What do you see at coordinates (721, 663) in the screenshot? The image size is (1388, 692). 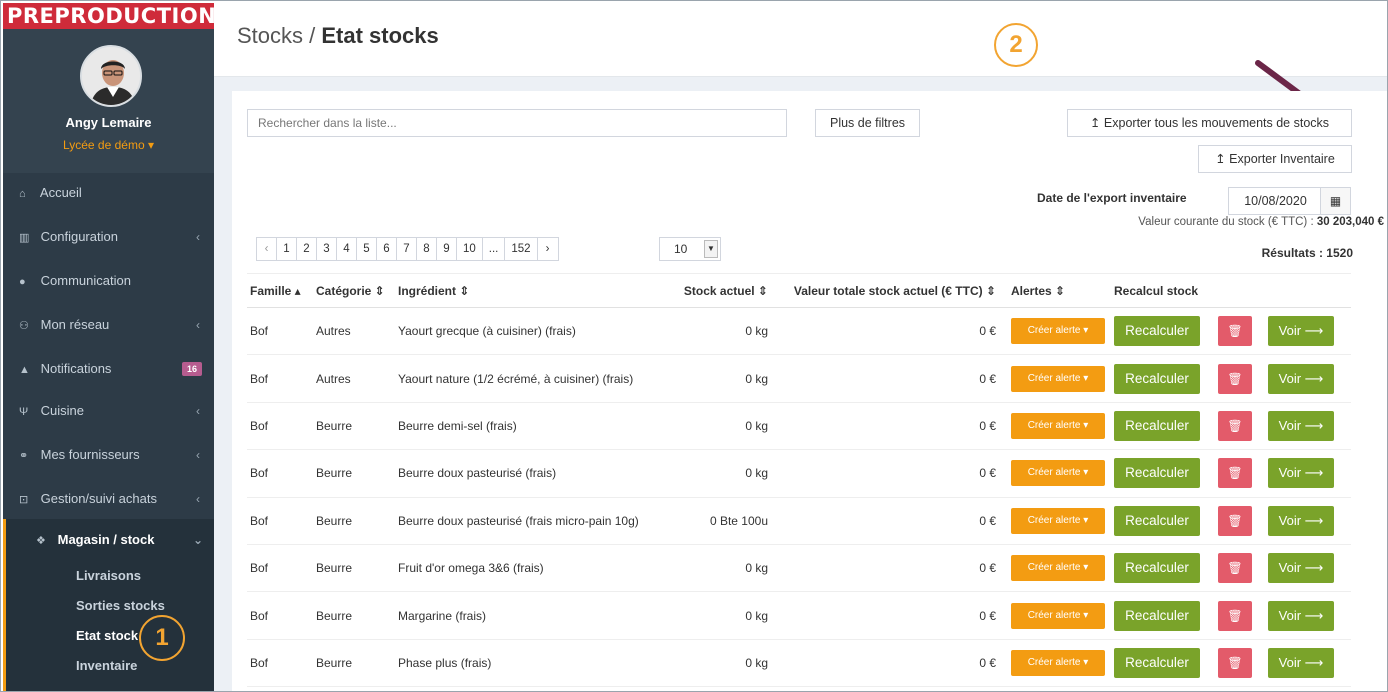 I see `cell-stock: 0 kg` at bounding box center [721, 663].